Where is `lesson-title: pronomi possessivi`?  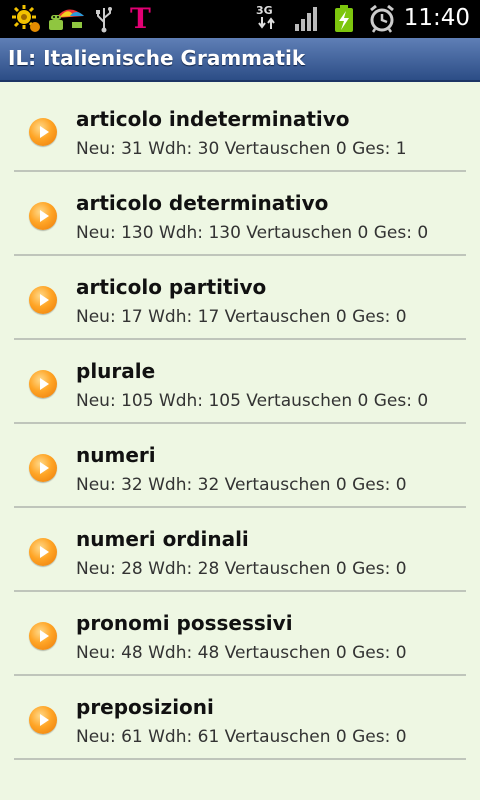
lesson-title: pronomi possessivi is located at coordinates (184, 623).